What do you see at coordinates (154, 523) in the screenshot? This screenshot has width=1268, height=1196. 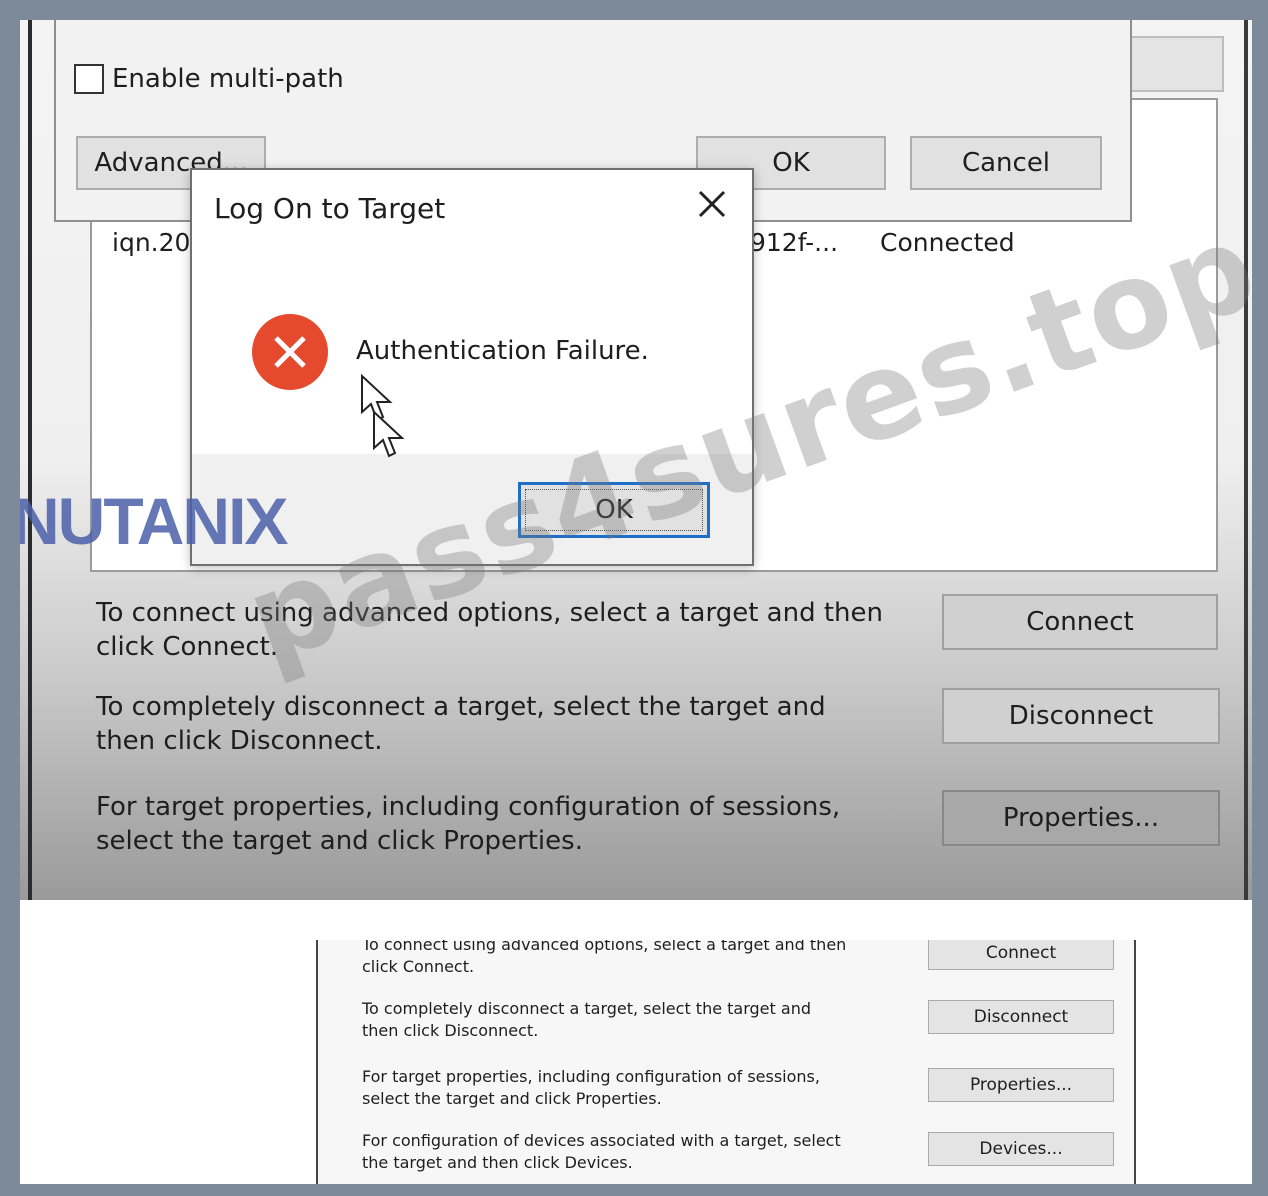 I see `nutanix-logo-text: NUTANIX` at bounding box center [154, 523].